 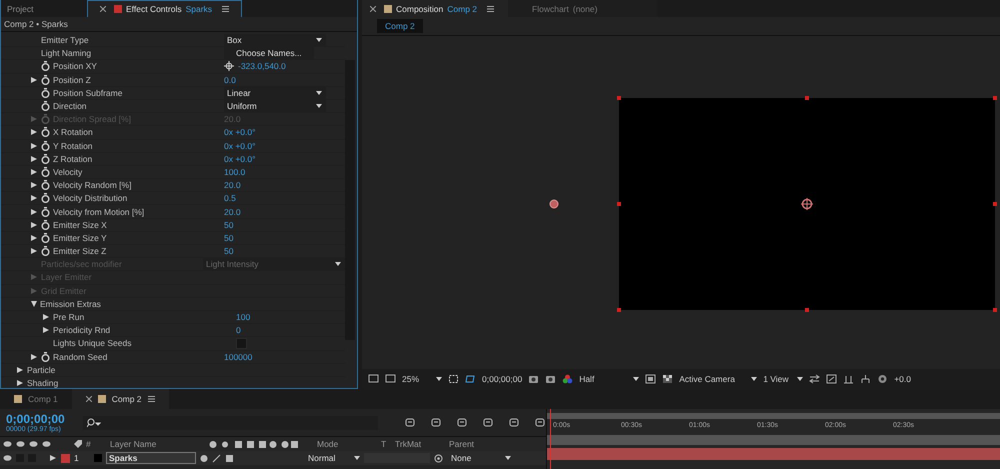 What do you see at coordinates (92, 343) in the screenshot?
I see `property-label: Lights Unique Seeds` at bounding box center [92, 343].